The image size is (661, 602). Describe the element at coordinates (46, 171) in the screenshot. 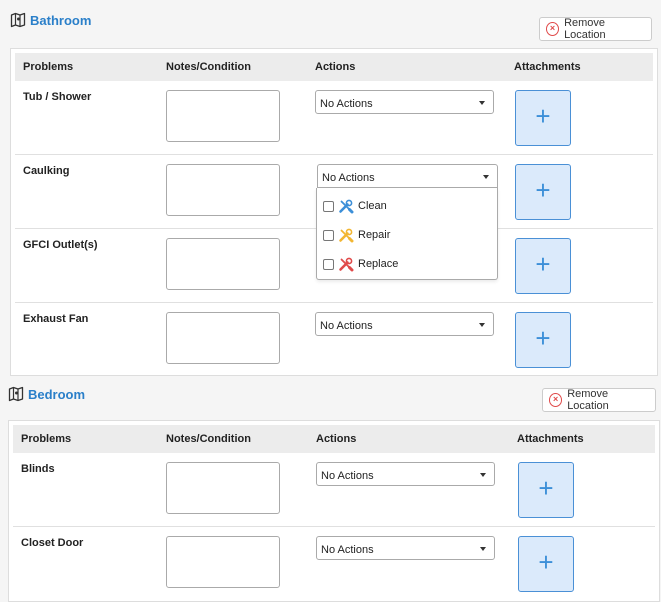

I see `problem-name: Caulking` at that location.